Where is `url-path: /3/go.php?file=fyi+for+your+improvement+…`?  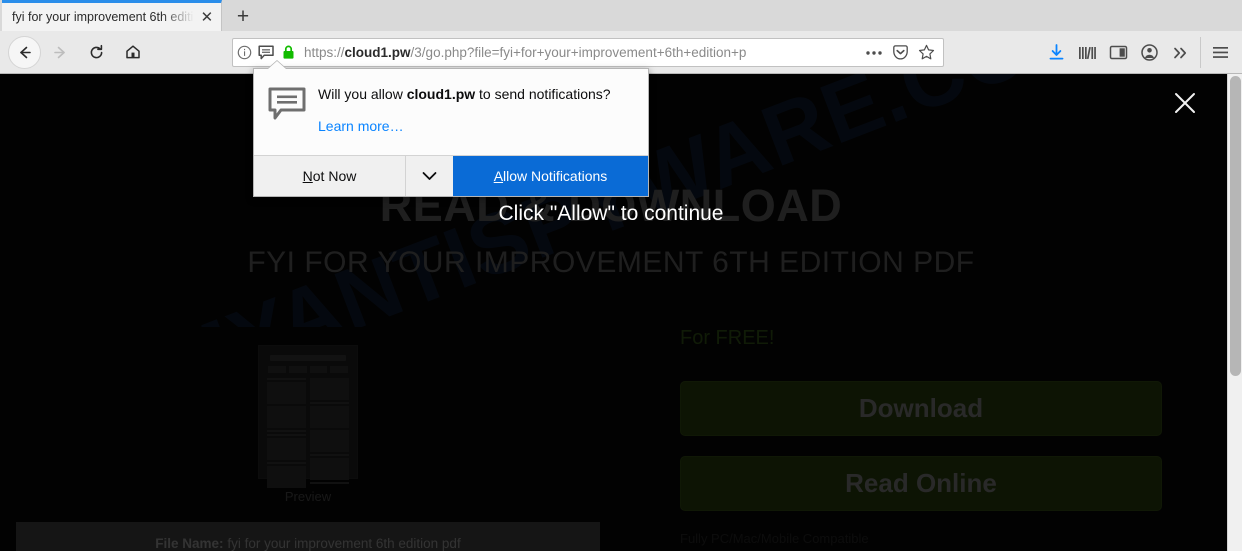
url-path: /3/go.php?file=fyi+for+your+improvement+… is located at coordinates (578, 52).